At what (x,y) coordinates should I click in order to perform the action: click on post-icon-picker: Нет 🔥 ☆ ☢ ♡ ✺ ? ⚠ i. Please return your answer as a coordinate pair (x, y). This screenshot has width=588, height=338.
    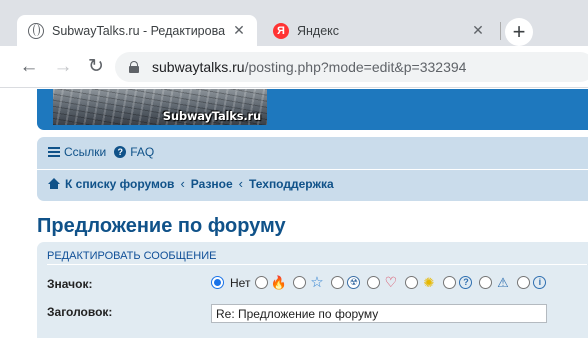
    Looking at the image, I should click on (382, 282).